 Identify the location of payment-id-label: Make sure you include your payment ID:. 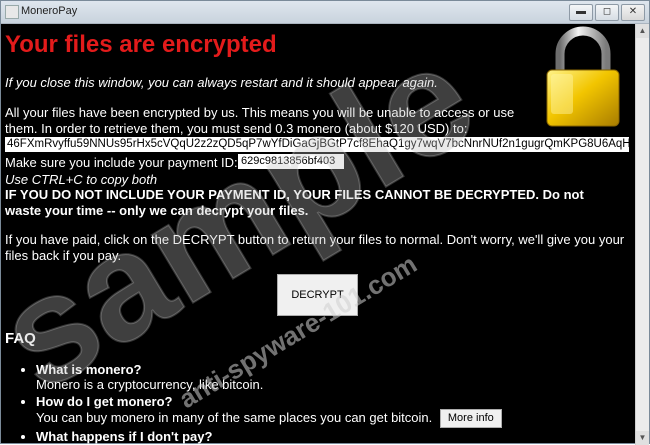
(121, 162).